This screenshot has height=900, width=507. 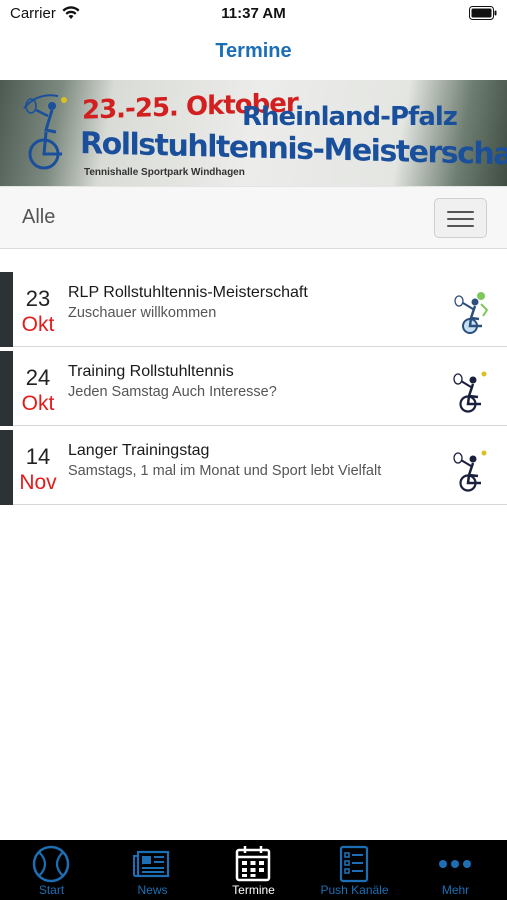 What do you see at coordinates (164, 172) in the screenshot?
I see `banner-venue: Tennishalle Sportpark Windhagen` at bounding box center [164, 172].